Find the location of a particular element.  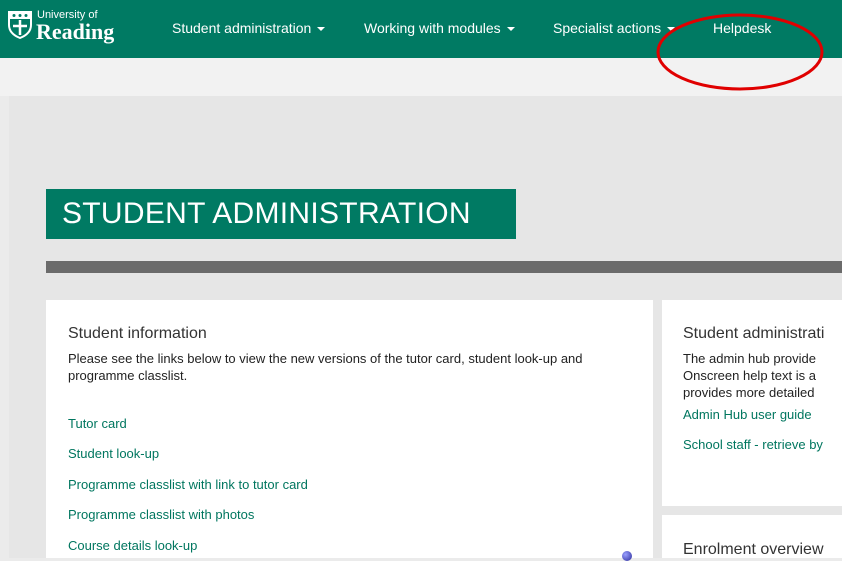

nav-specialist-actions: Specialist actions is located at coordinates (614, 28).